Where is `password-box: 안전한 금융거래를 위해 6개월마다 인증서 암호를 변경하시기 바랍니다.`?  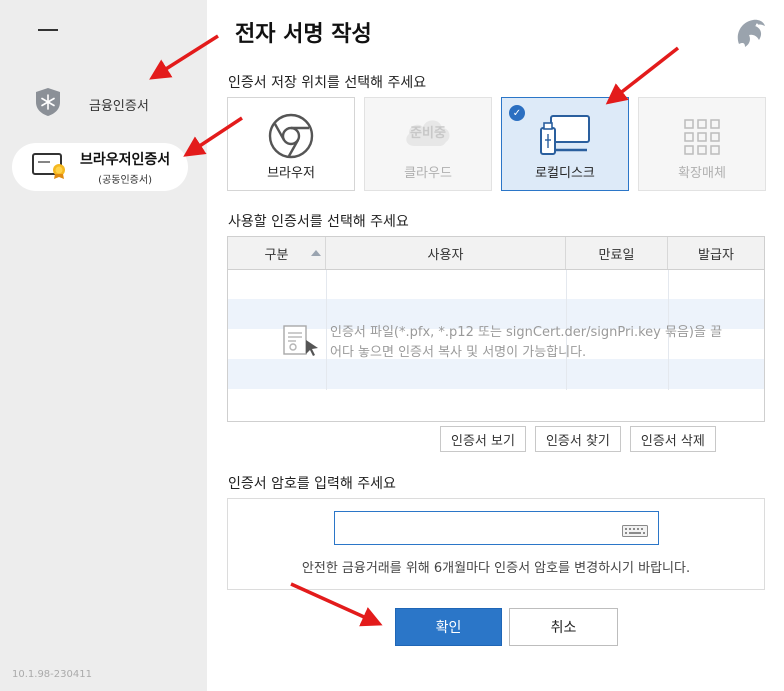
password-box: 안전한 금융거래를 위해 6개월마다 인증서 암호를 변경하시기 바랍니다. is located at coordinates (496, 544).